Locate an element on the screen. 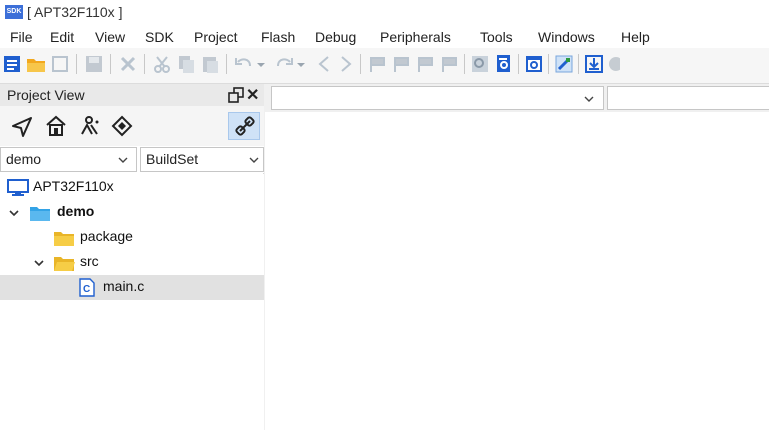 The image size is (769, 430). buildset-dropdown: BuildSet is located at coordinates (202, 159).